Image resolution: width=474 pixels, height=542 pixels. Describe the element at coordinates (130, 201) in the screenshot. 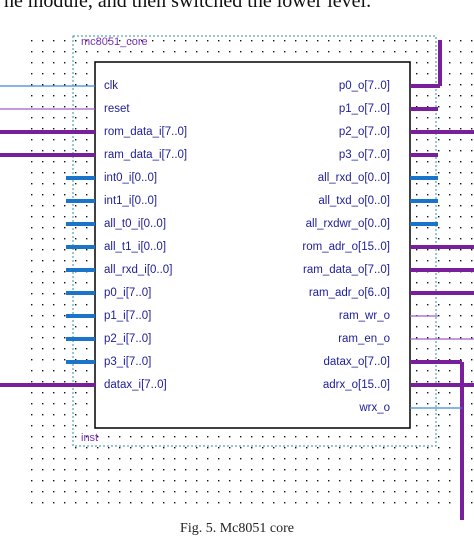

I see `input-pin-int1: int1_i[0..0]` at that location.